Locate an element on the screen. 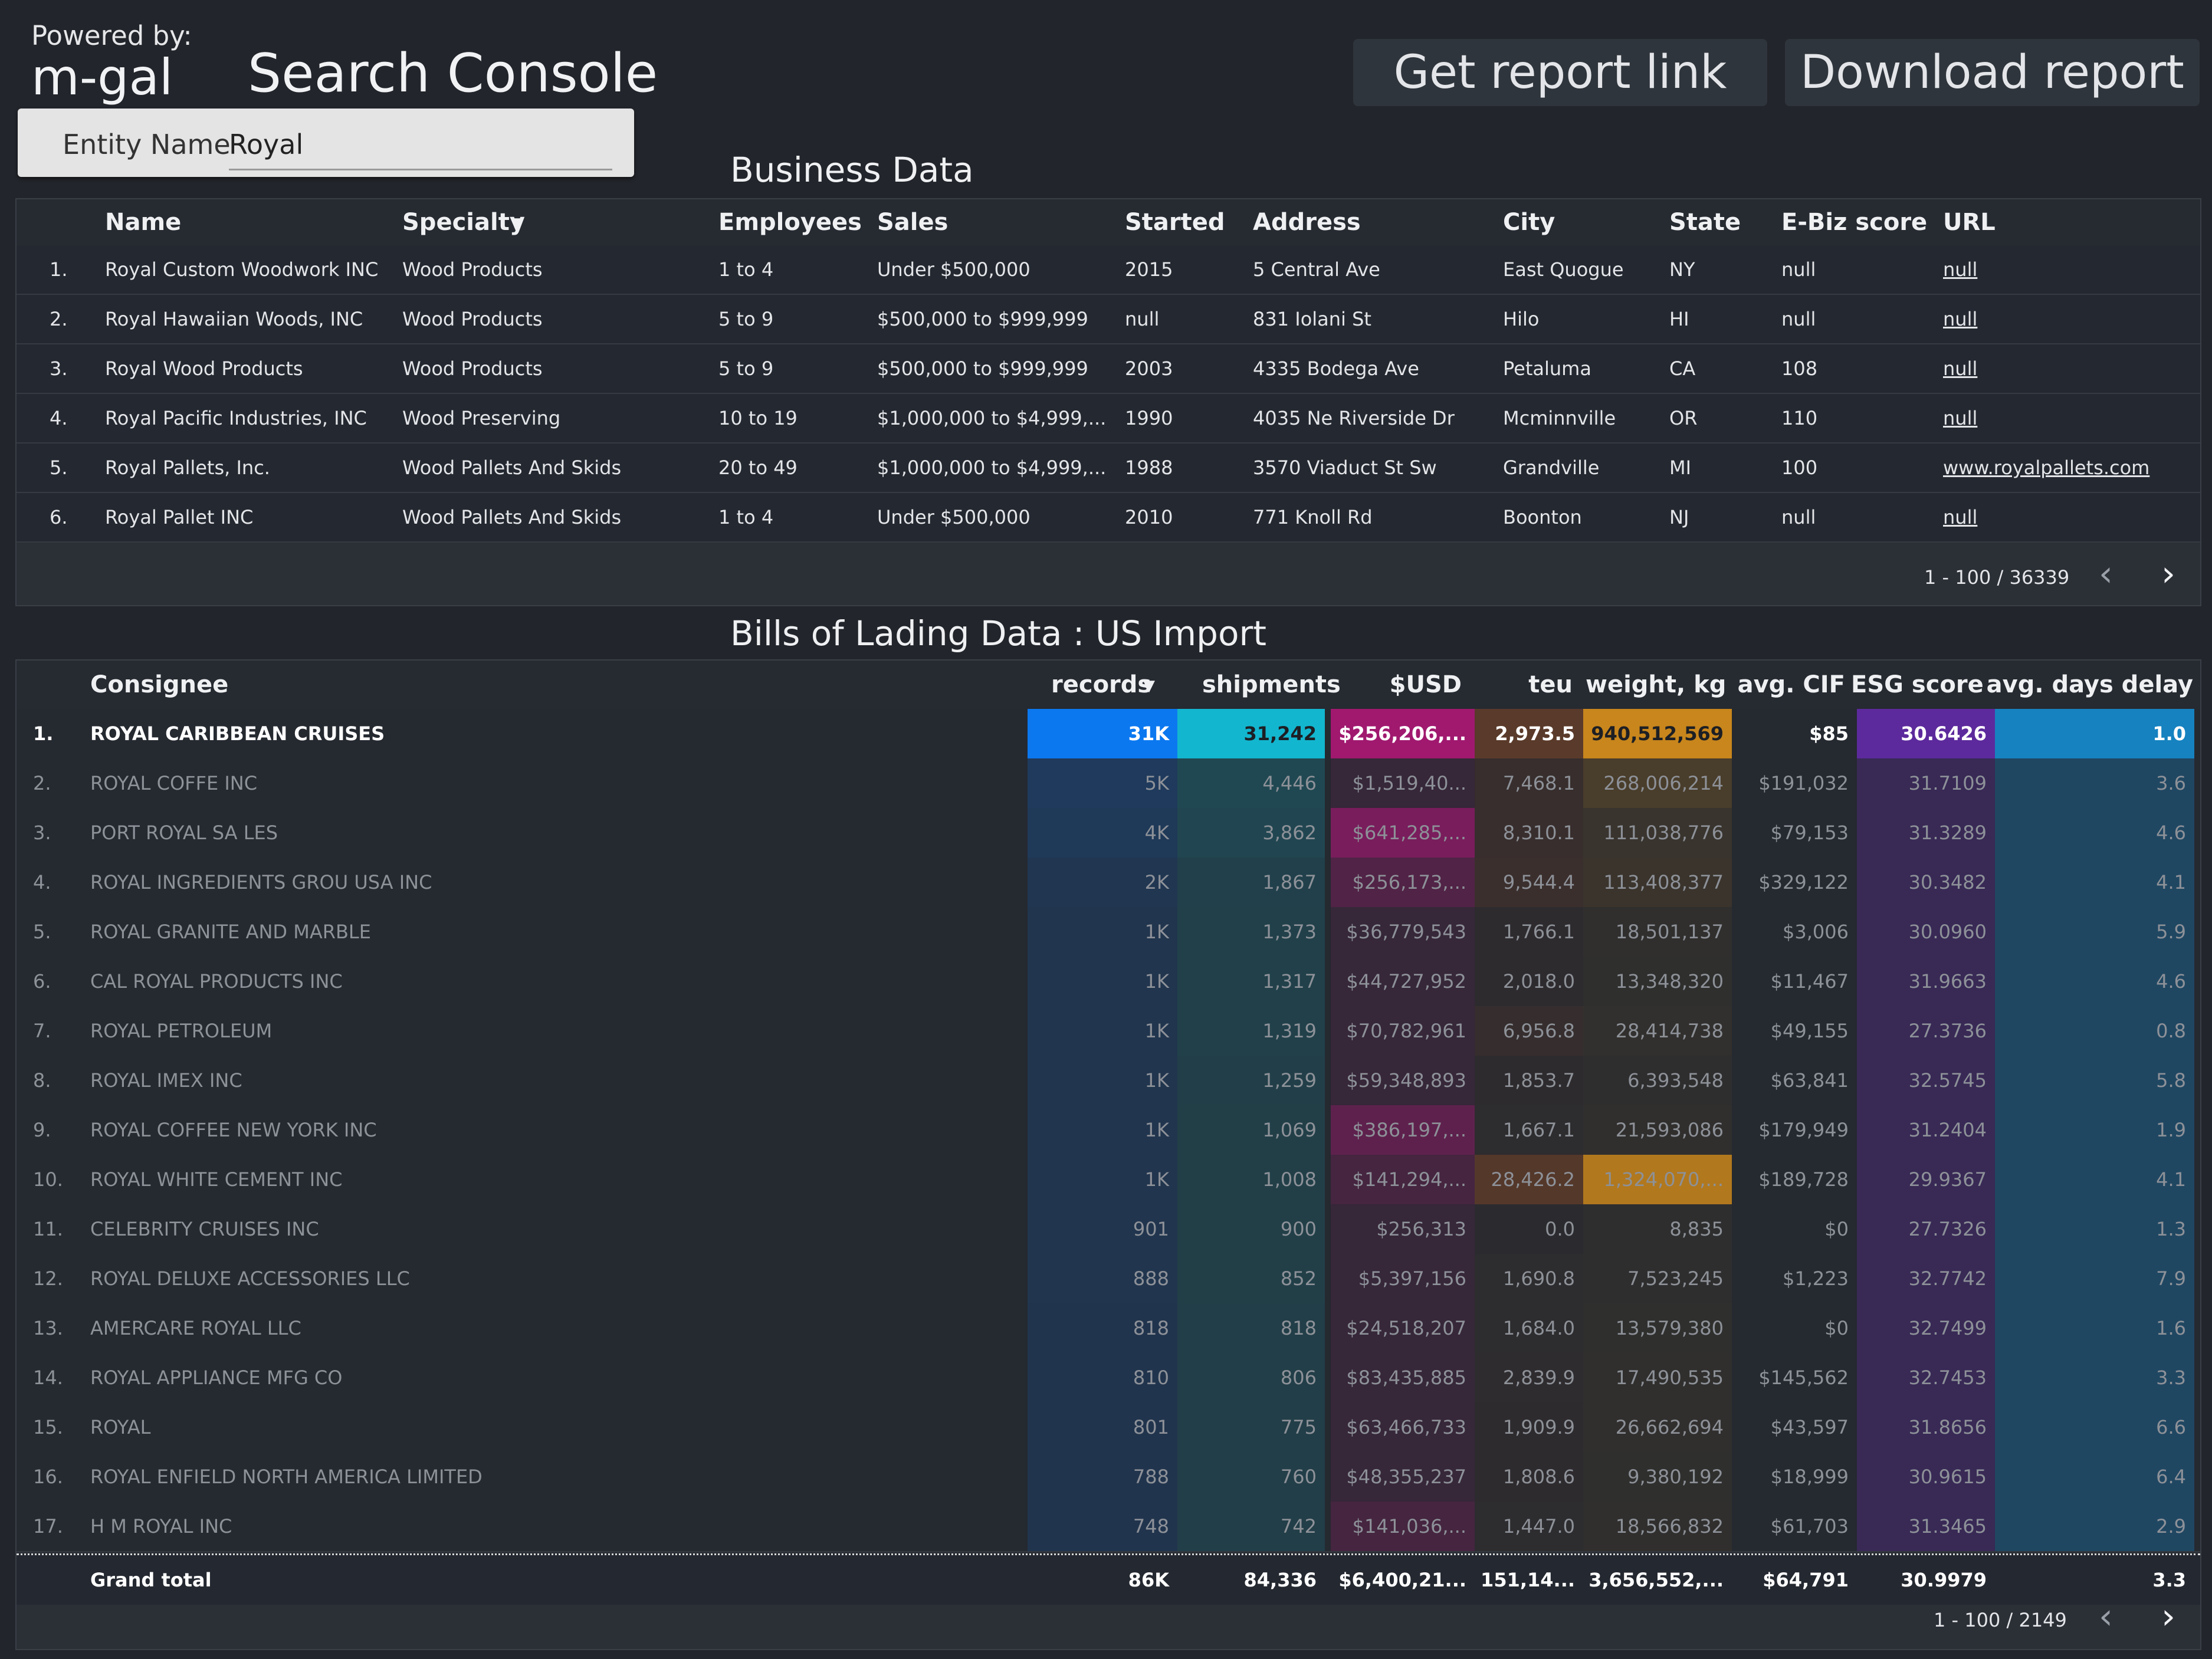  records-heat-cell: 5K is located at coordinates (1102, 783).